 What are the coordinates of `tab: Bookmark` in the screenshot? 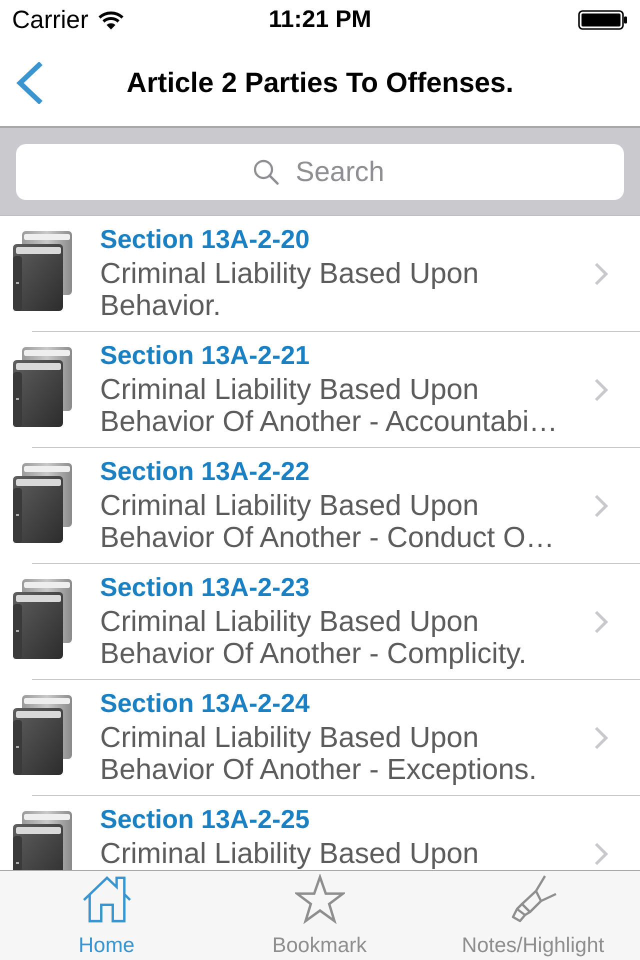 It's located at (319, 915).